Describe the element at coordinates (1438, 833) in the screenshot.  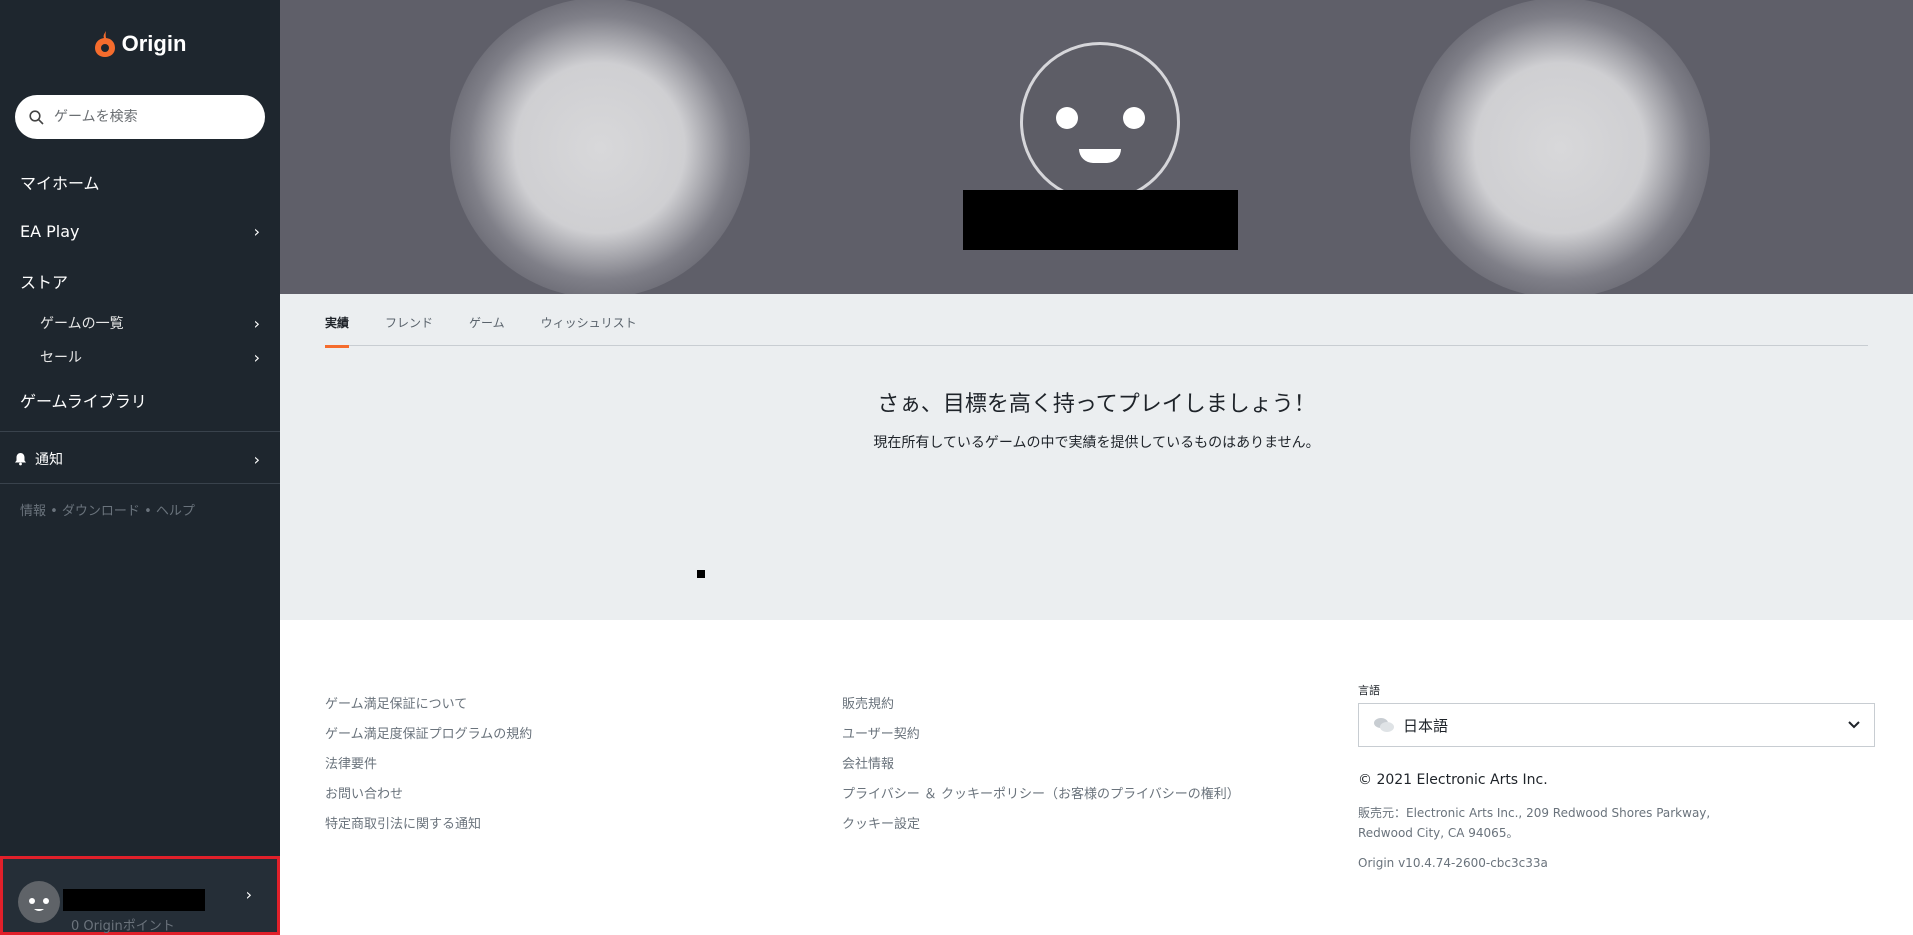
I see `seller-line: Redwood City, CA 94065。` at that location.